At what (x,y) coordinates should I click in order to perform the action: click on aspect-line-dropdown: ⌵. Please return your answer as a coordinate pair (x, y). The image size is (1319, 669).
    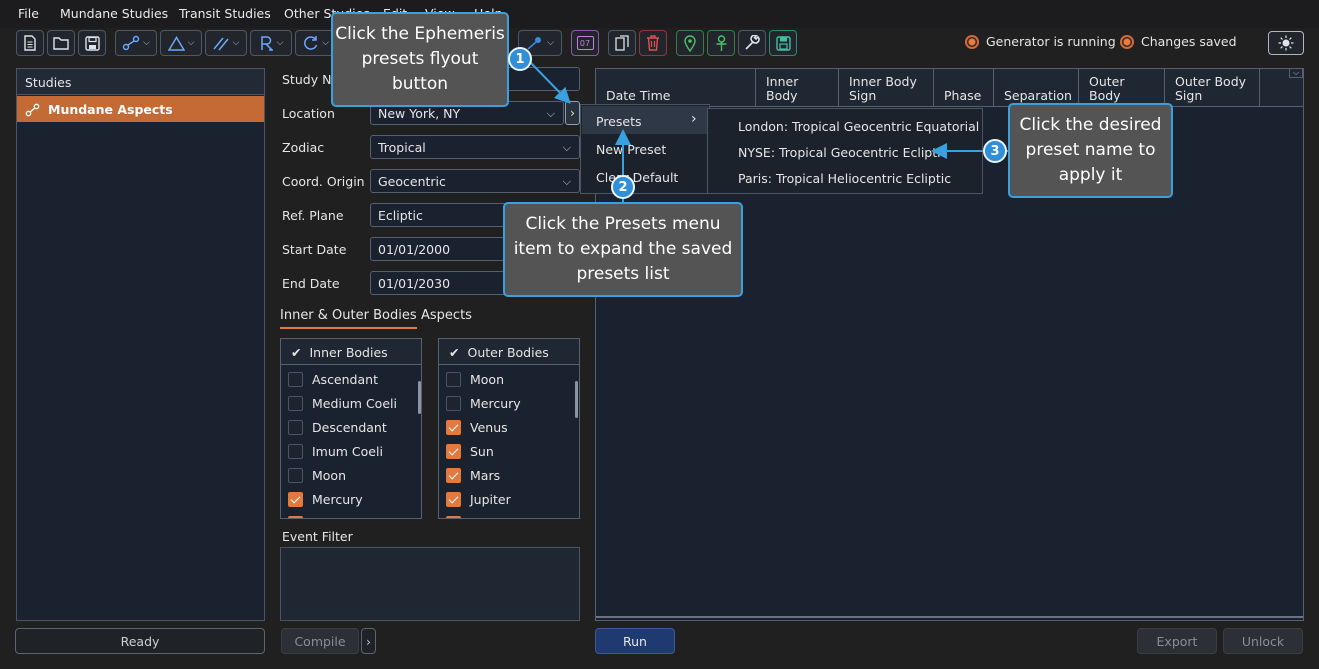
    Looking at the image, I should click on (136, 43).